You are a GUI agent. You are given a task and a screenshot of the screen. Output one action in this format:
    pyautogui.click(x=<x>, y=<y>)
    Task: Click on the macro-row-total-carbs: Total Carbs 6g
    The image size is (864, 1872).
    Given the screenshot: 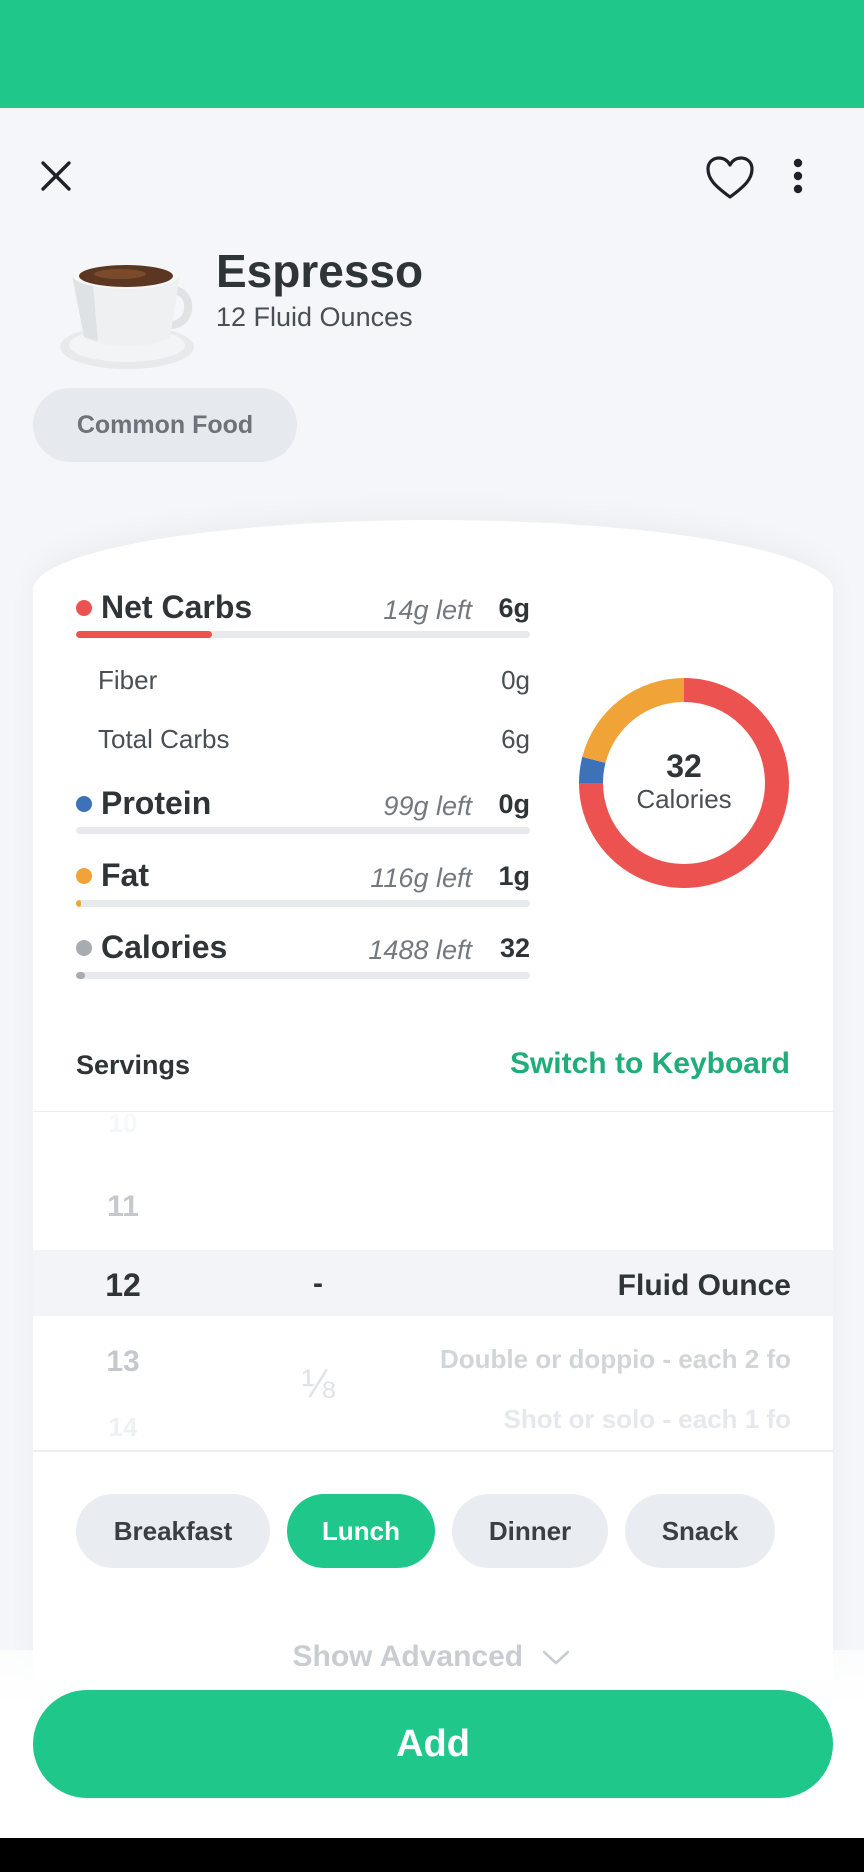 What is the action you would take?
    pyautogui.click(x=314, y=738)
    